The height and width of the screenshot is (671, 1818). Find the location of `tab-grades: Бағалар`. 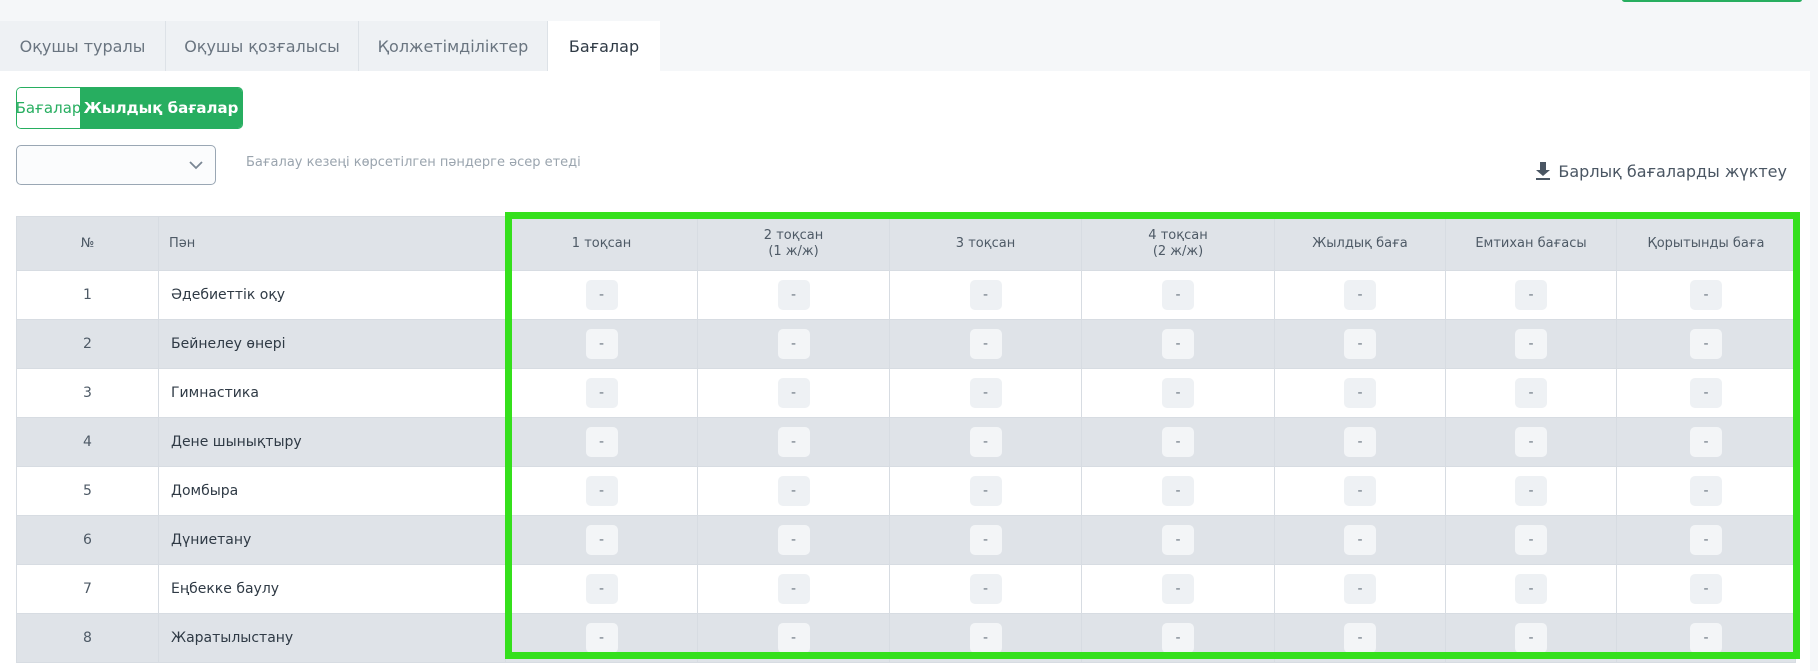

tab-grades: Бағалар is located at coordinates (604, 46).